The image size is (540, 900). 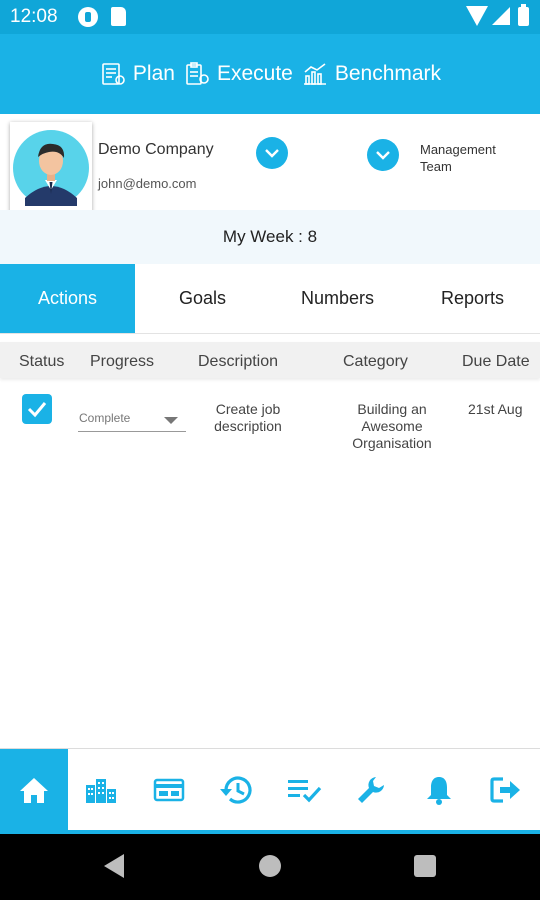 I want to click on plan-item: Plan, so click(x=137, y=74).